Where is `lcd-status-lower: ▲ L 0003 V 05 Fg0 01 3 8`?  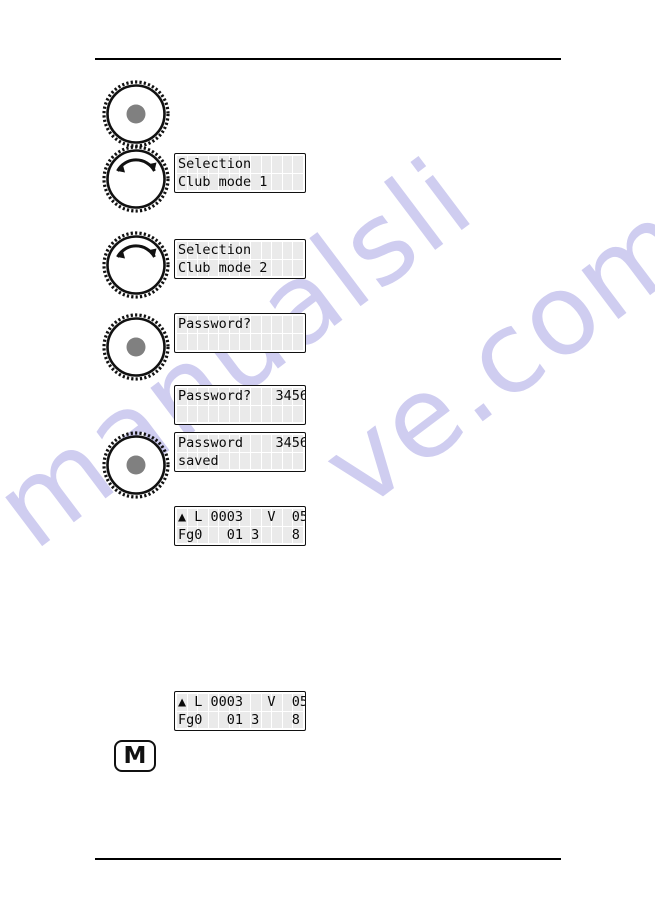
lcd-status-lower: ▲ L 0003 V 05 Fg0 01 3 8 is located at coordinates (240, 711).